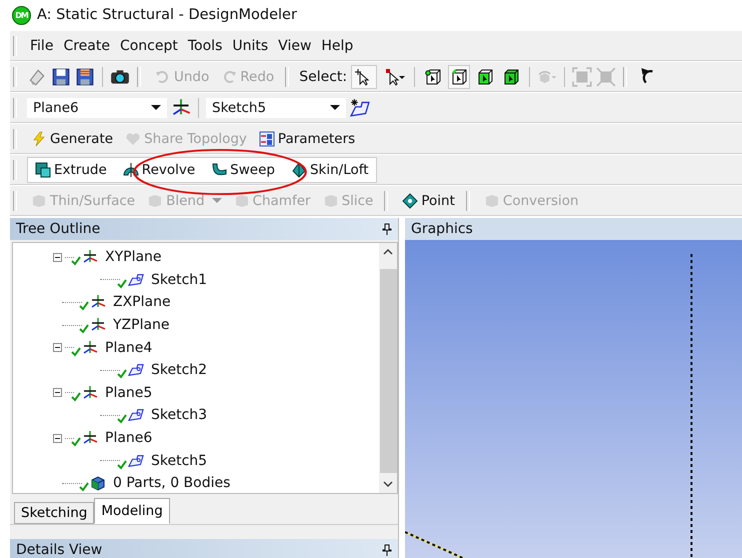 Image resolution: width=742 pixels, height=558 pixels. Describe the element at coordinates (323, 76) in the screenshot. I see `select-label: Select:` at that location.